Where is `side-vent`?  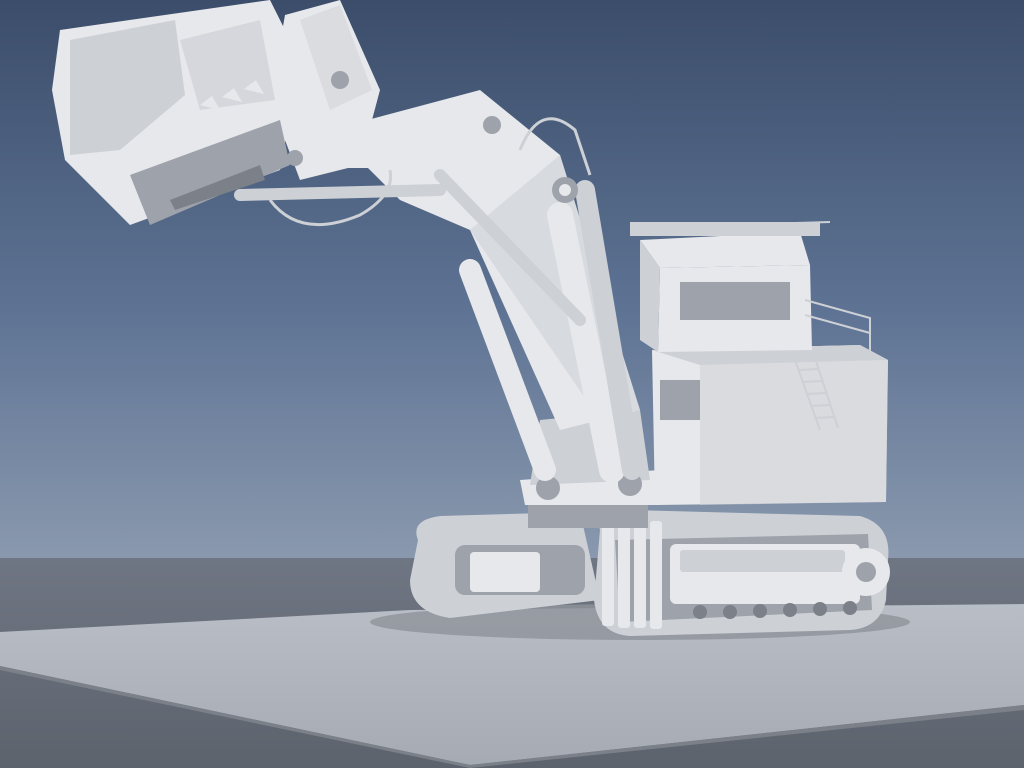 side-vent is located at coordinates (680, 400).